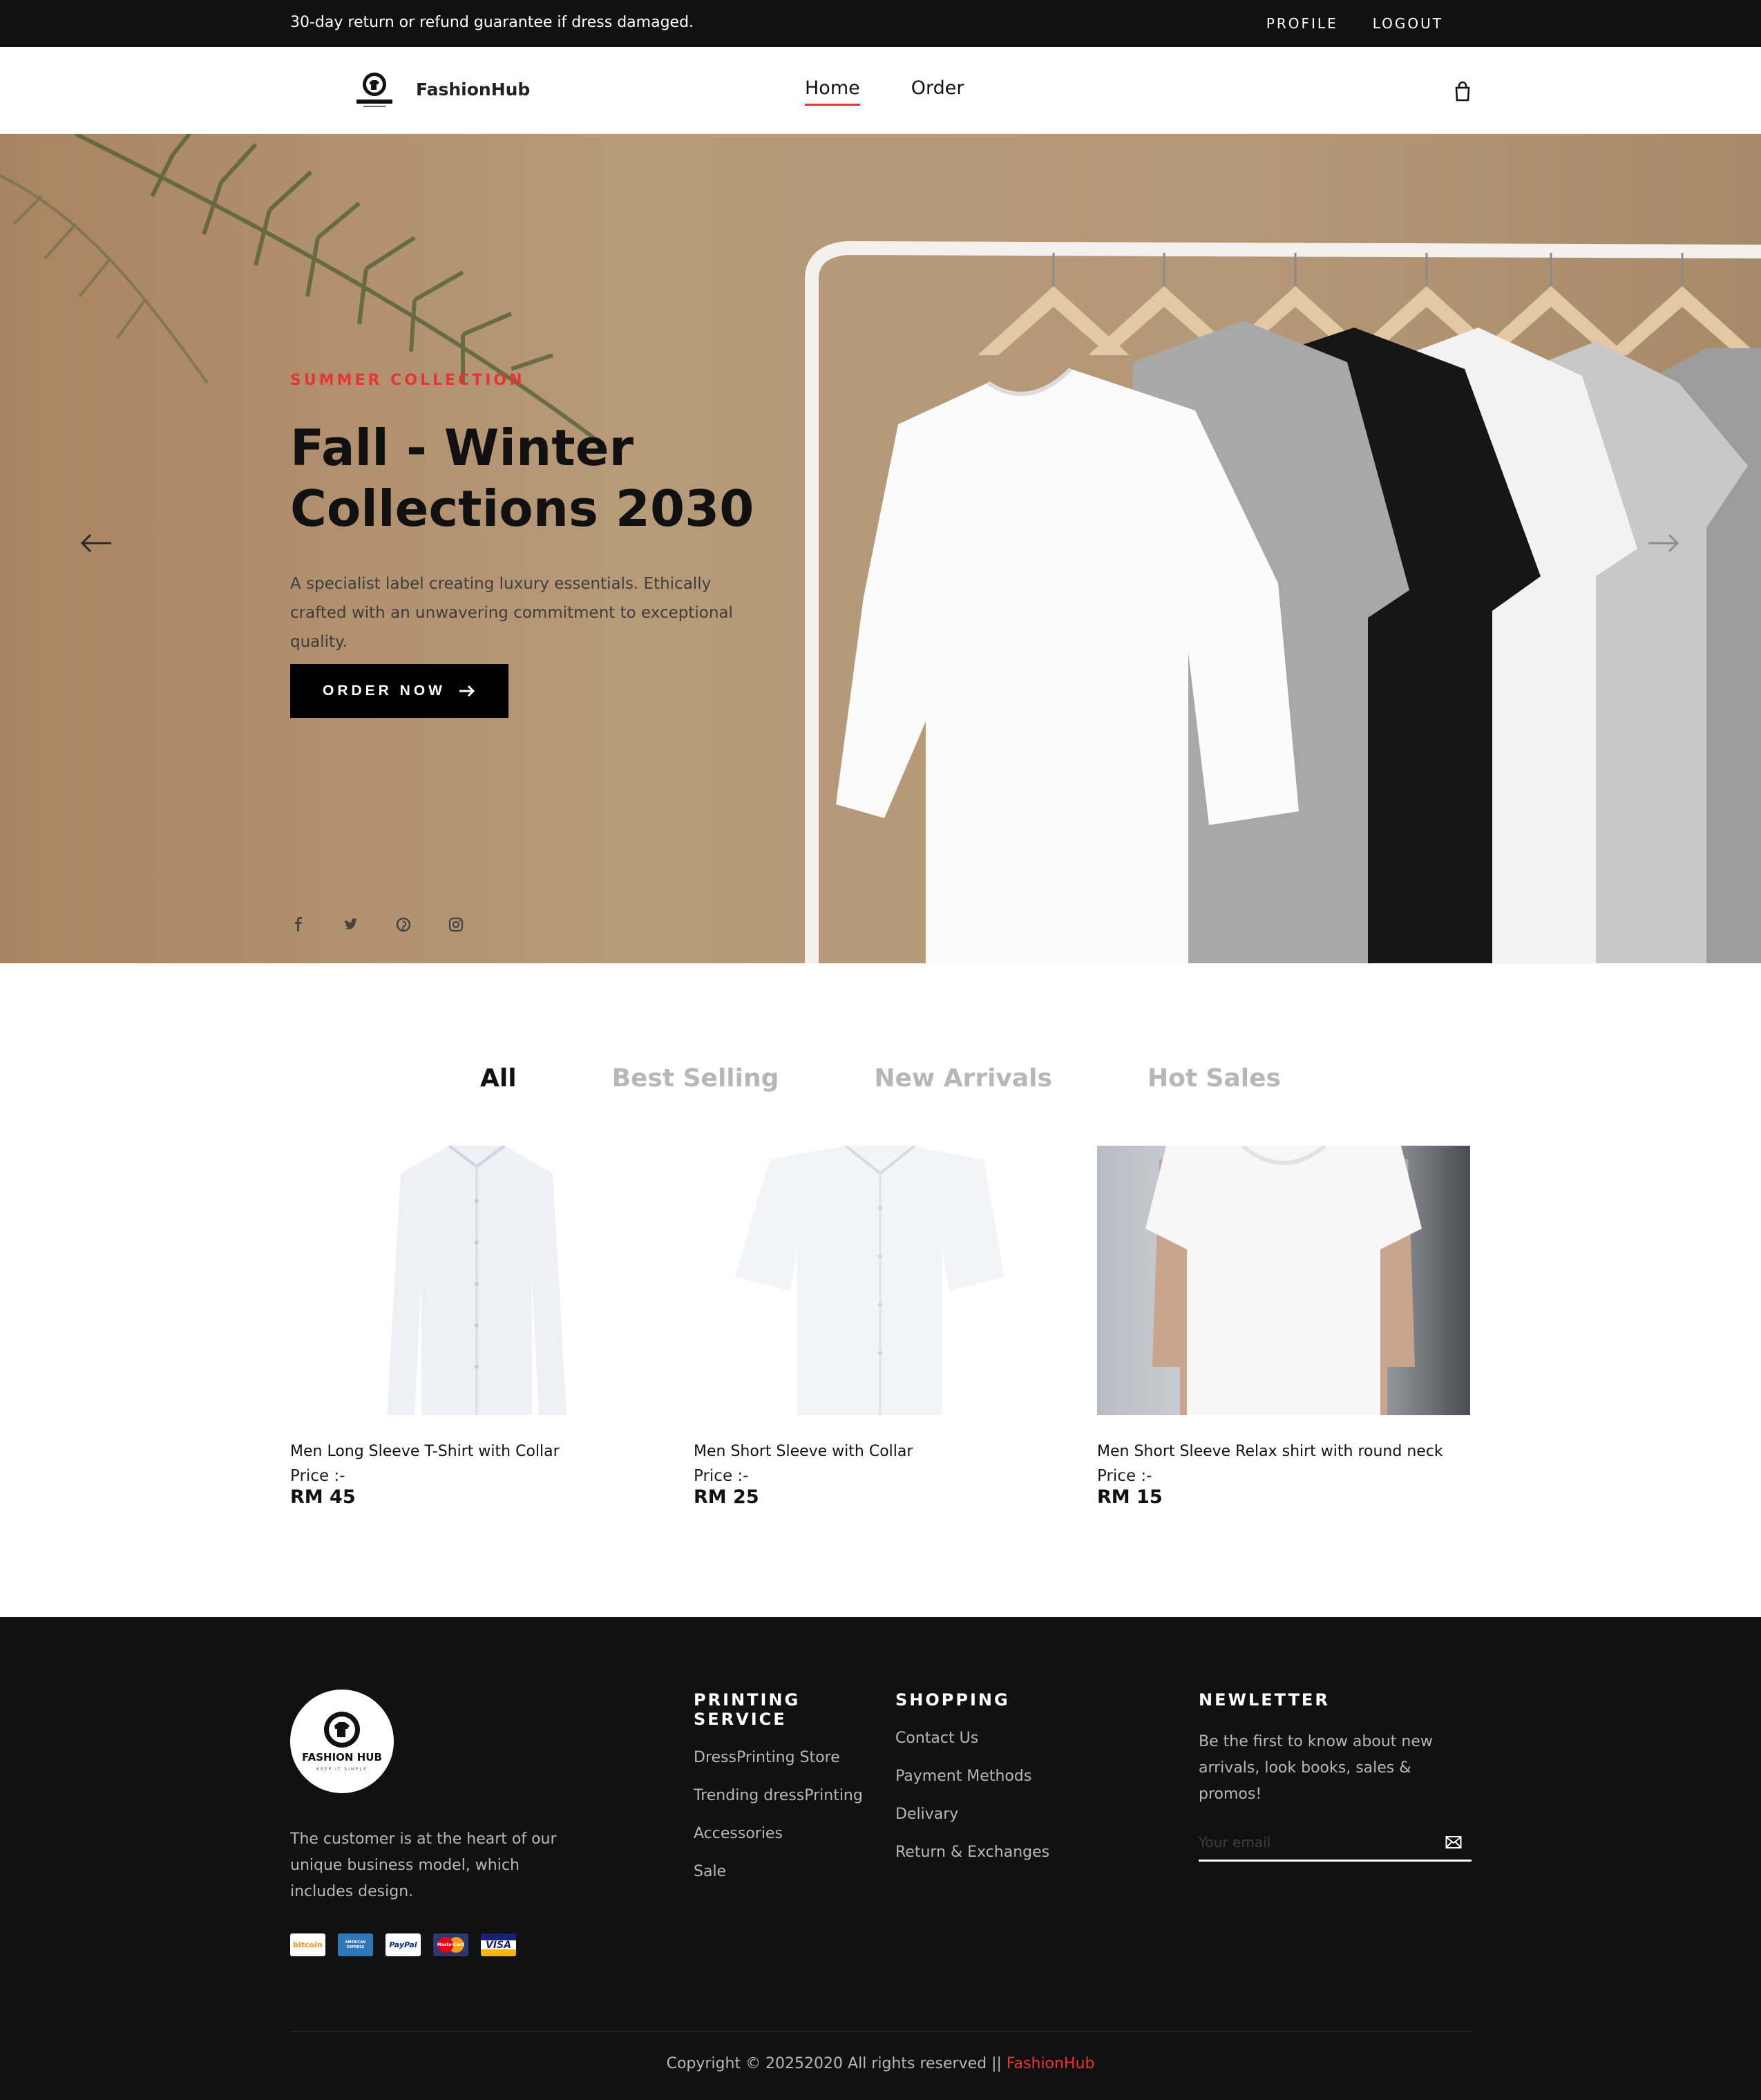 The height and width of the screenshot is (2100, 1761). What do you see at coordinates (403, 924) in the screenshot?
I see `pinterest-icon` at bounding box center [403, 924].